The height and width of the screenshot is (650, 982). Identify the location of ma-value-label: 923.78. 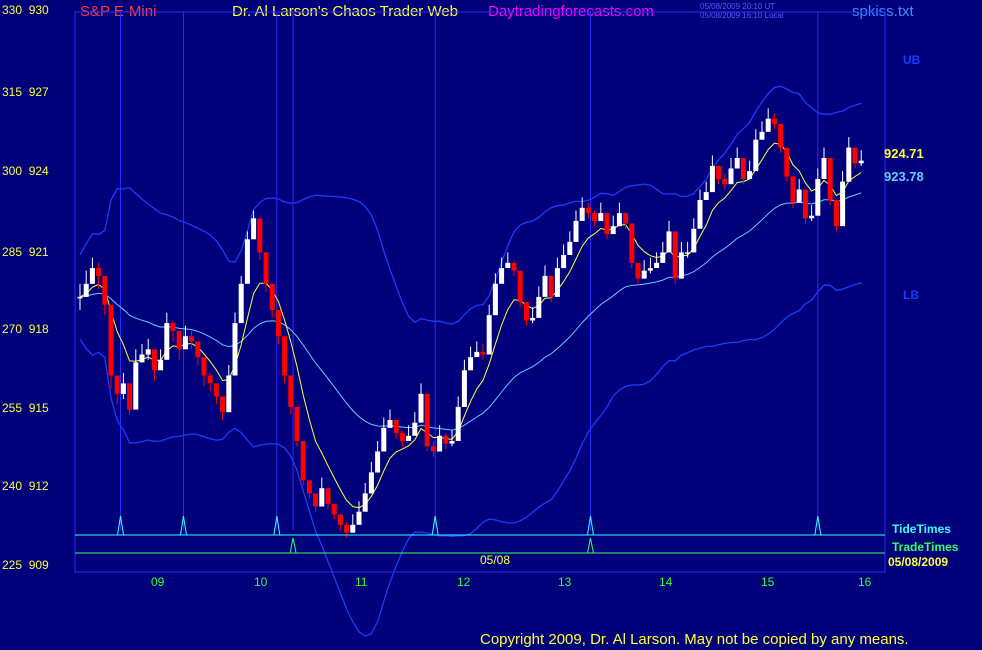
(904, 176).